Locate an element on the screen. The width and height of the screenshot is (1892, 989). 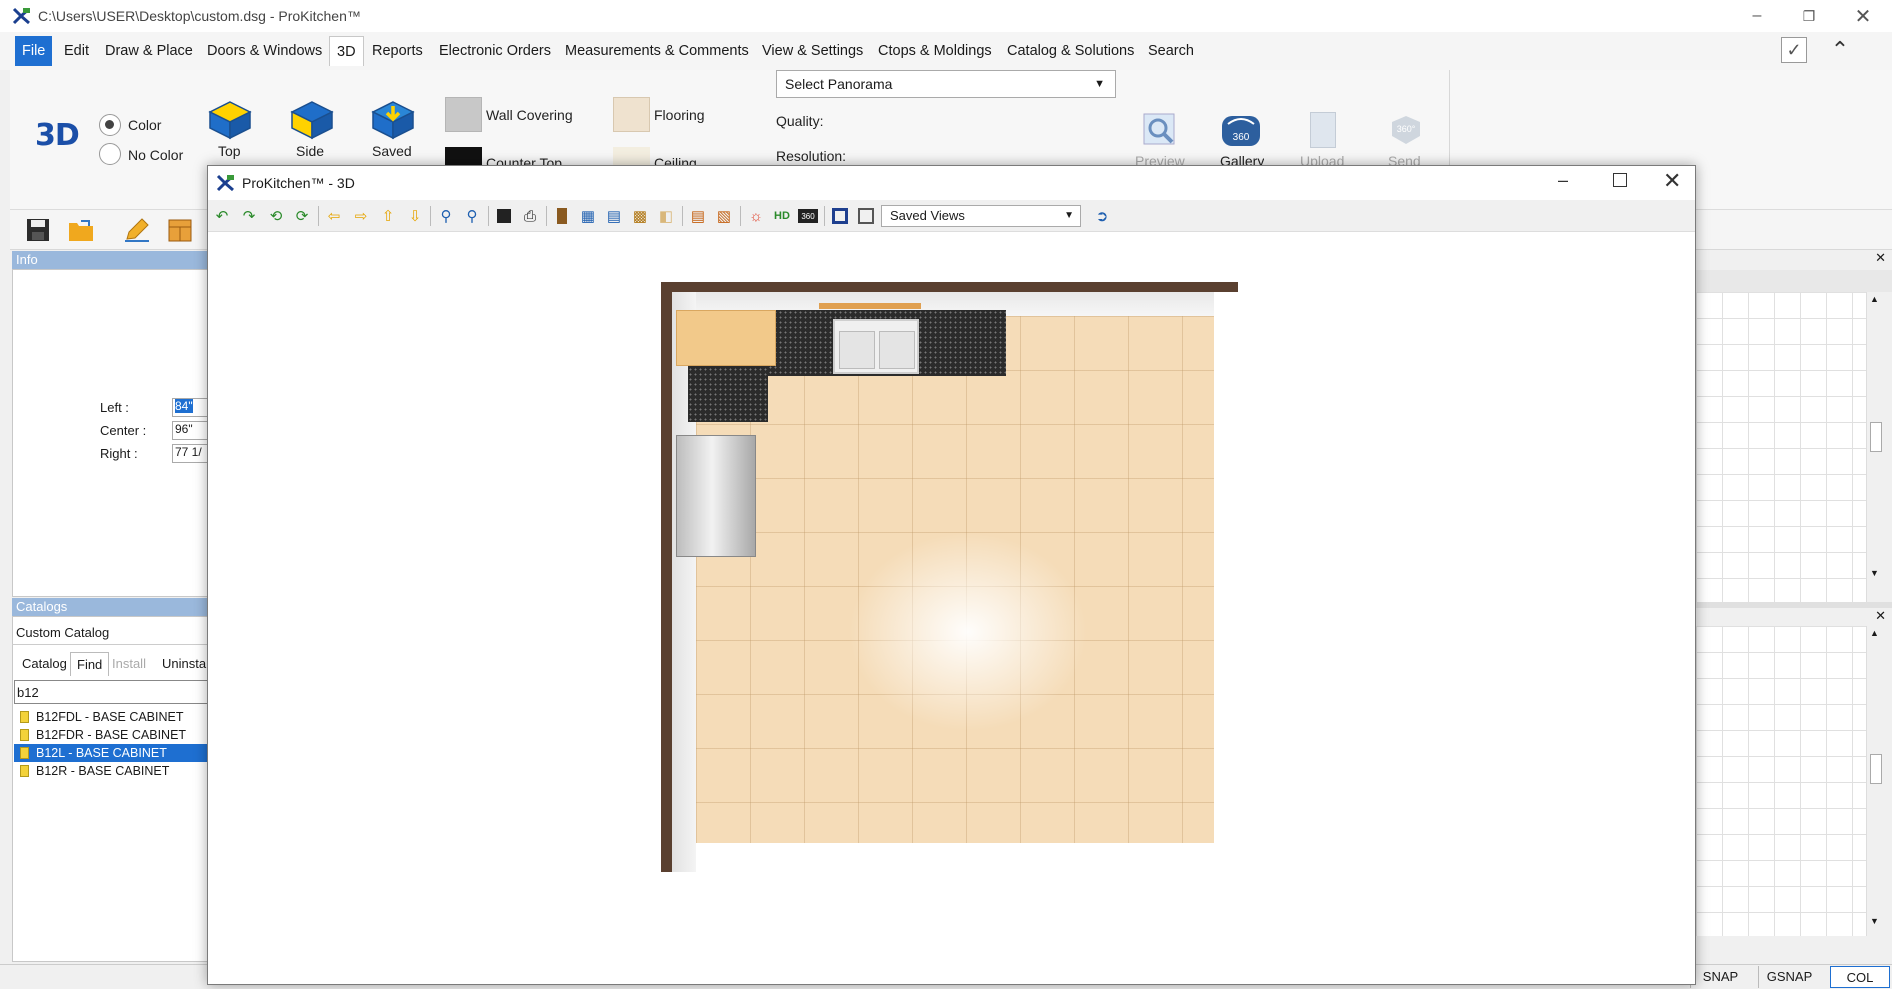
menu-reports: Reports is located at coordinates (397, 51).